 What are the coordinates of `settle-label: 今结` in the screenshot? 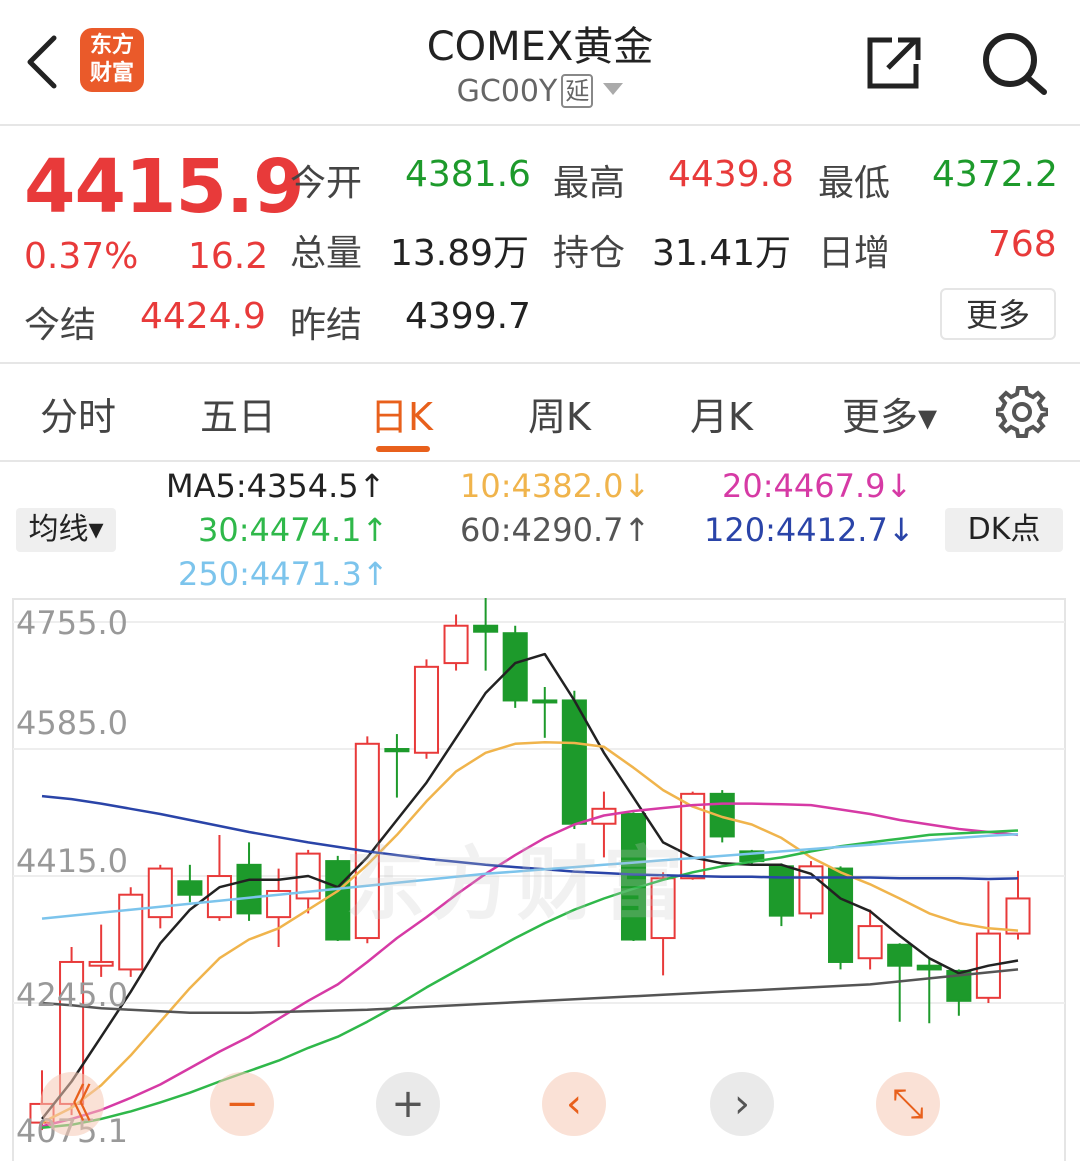 It's located at (60, 325).